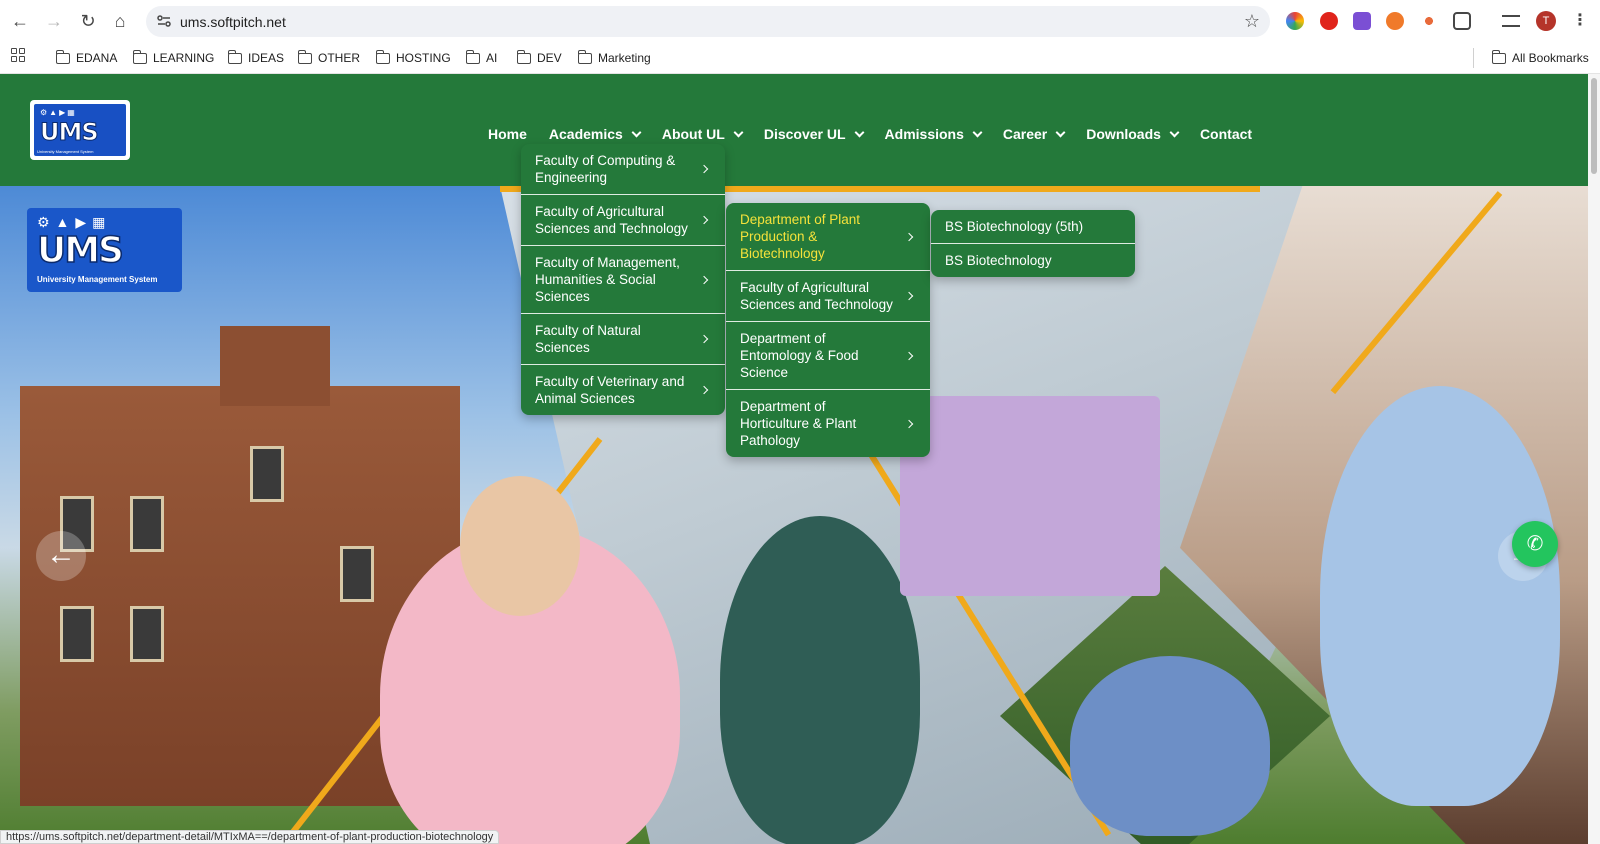  Describe the element at coordinates (1580, 20) in the screenshot. I see `browser-menu-icon: ⋮` at that location.